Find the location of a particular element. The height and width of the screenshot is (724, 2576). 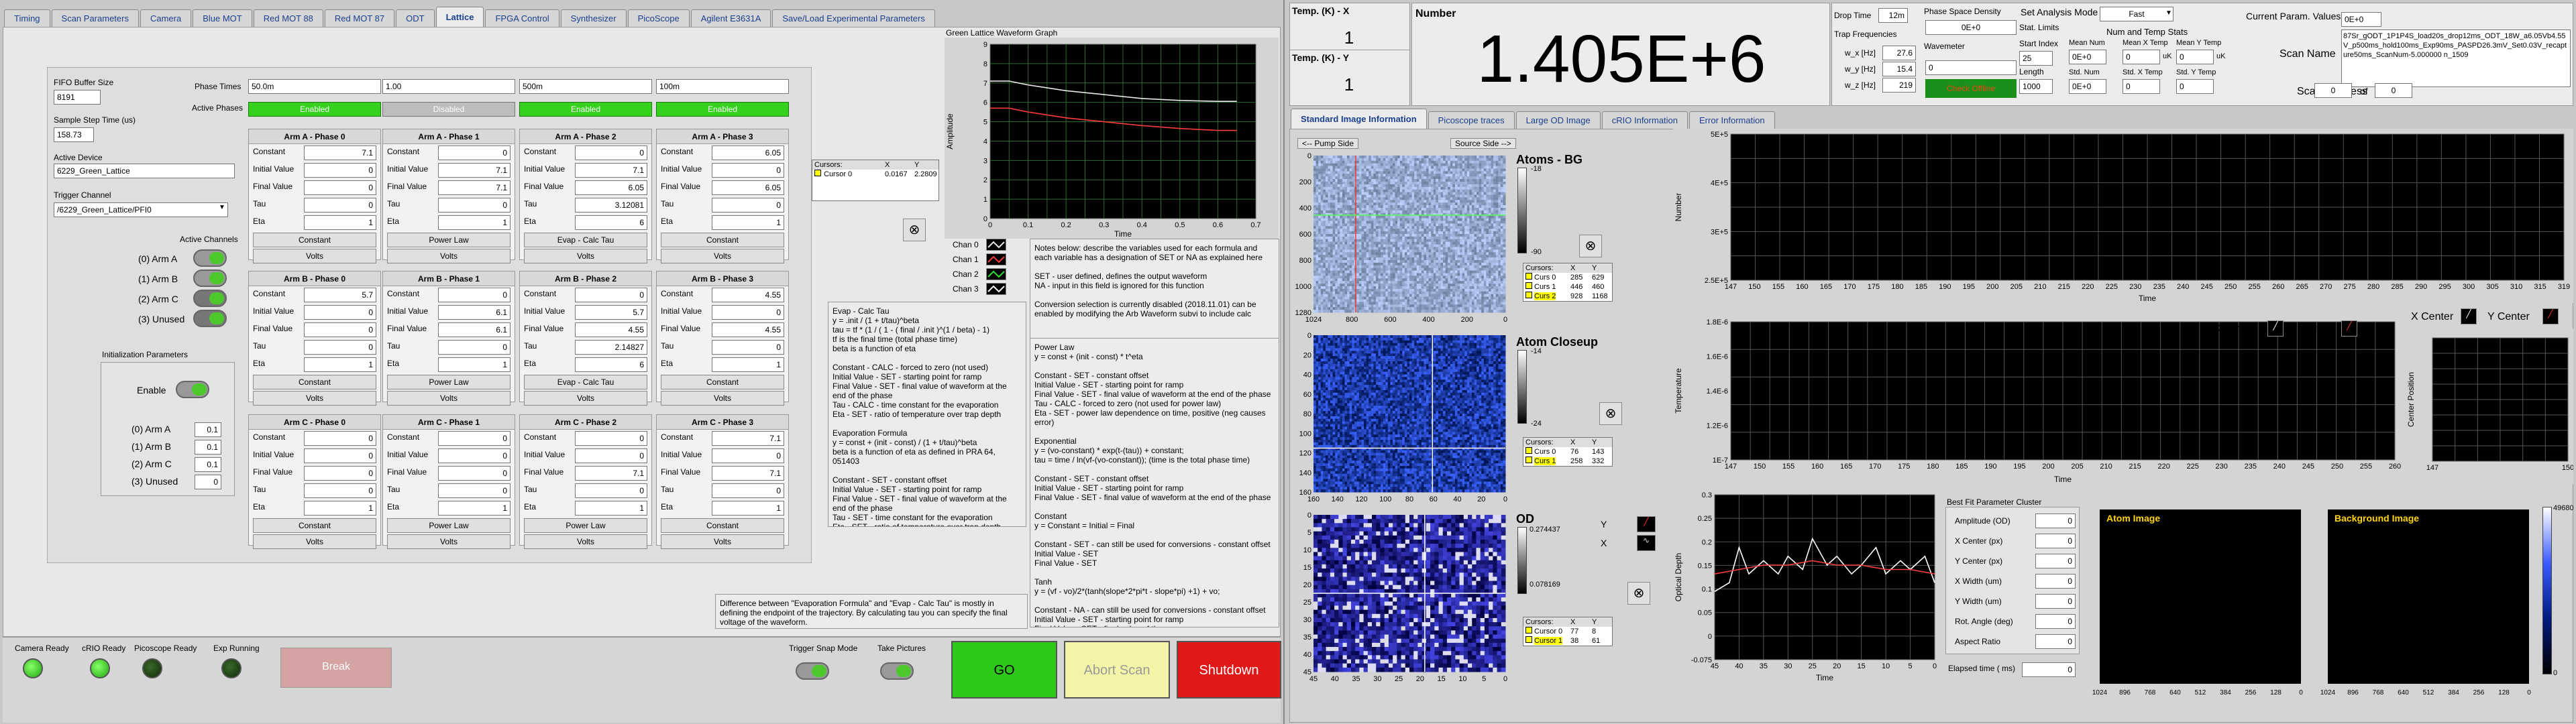

tab-crio-information: cRIO Information is located at coordinates (1644, 120).